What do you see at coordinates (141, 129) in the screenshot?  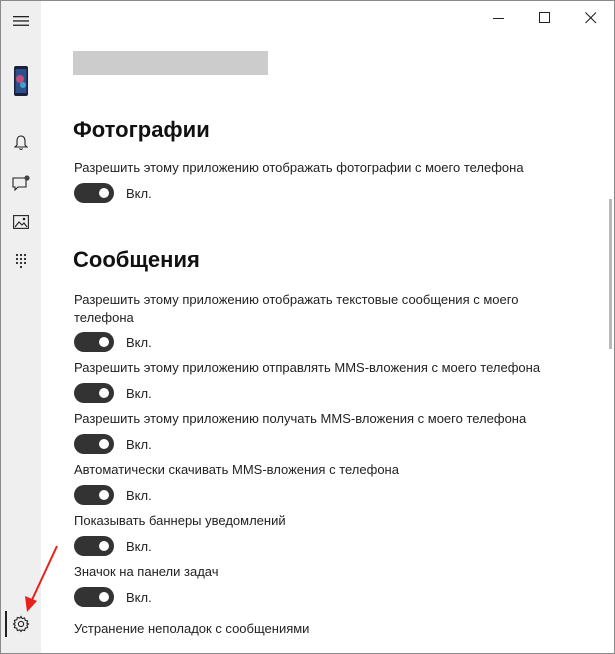 I see `section-title-photos: Фотографии` at bounding box center [141, 129].